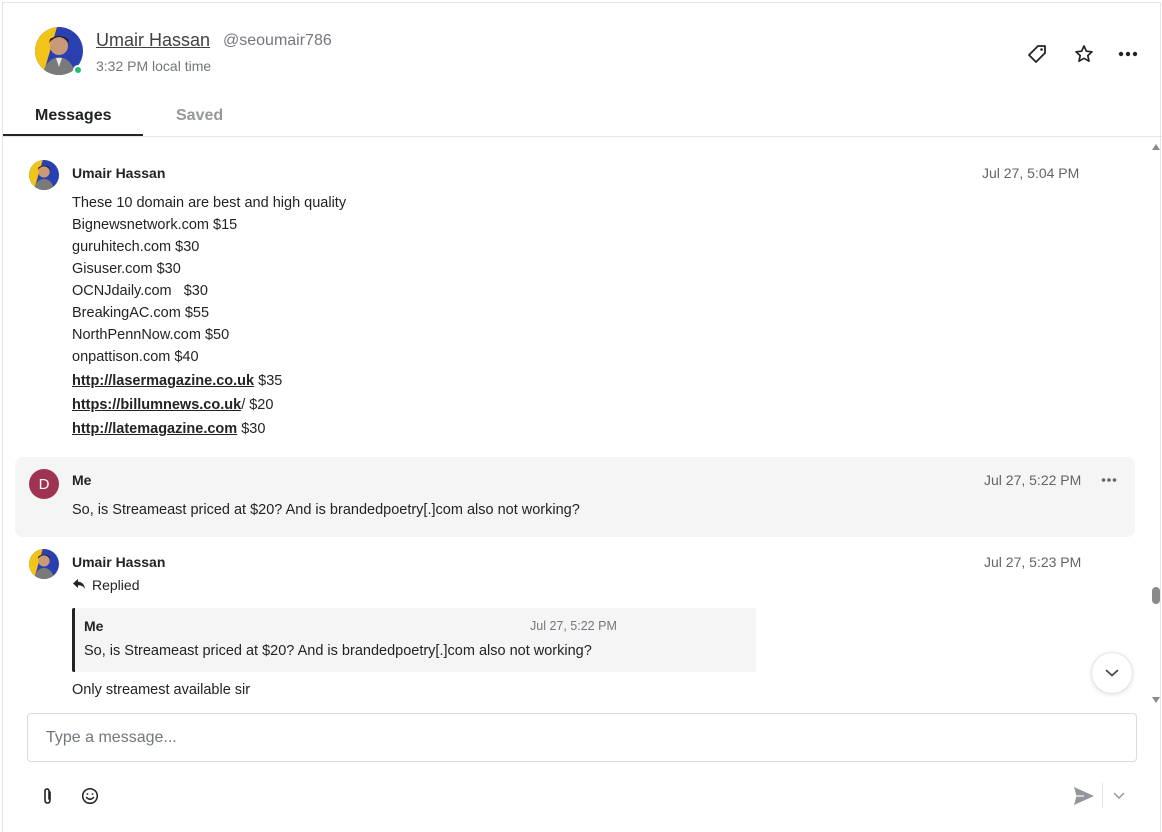 The image size is (1162, 832). I want to click on message-sender: Me, so click(82, 480).